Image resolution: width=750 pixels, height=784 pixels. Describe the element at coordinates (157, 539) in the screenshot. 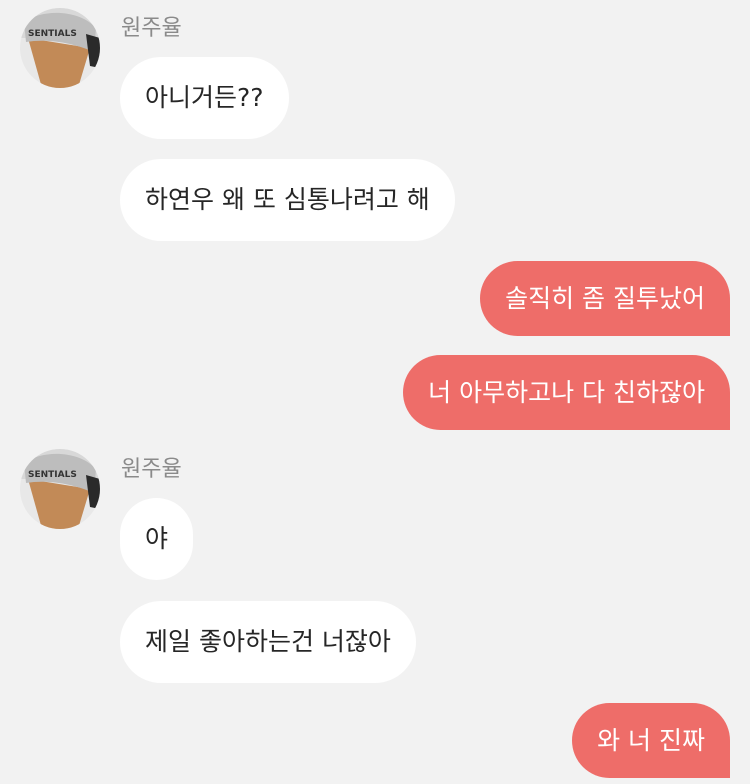

I see `incoming-message-bubble: 야` at that location.